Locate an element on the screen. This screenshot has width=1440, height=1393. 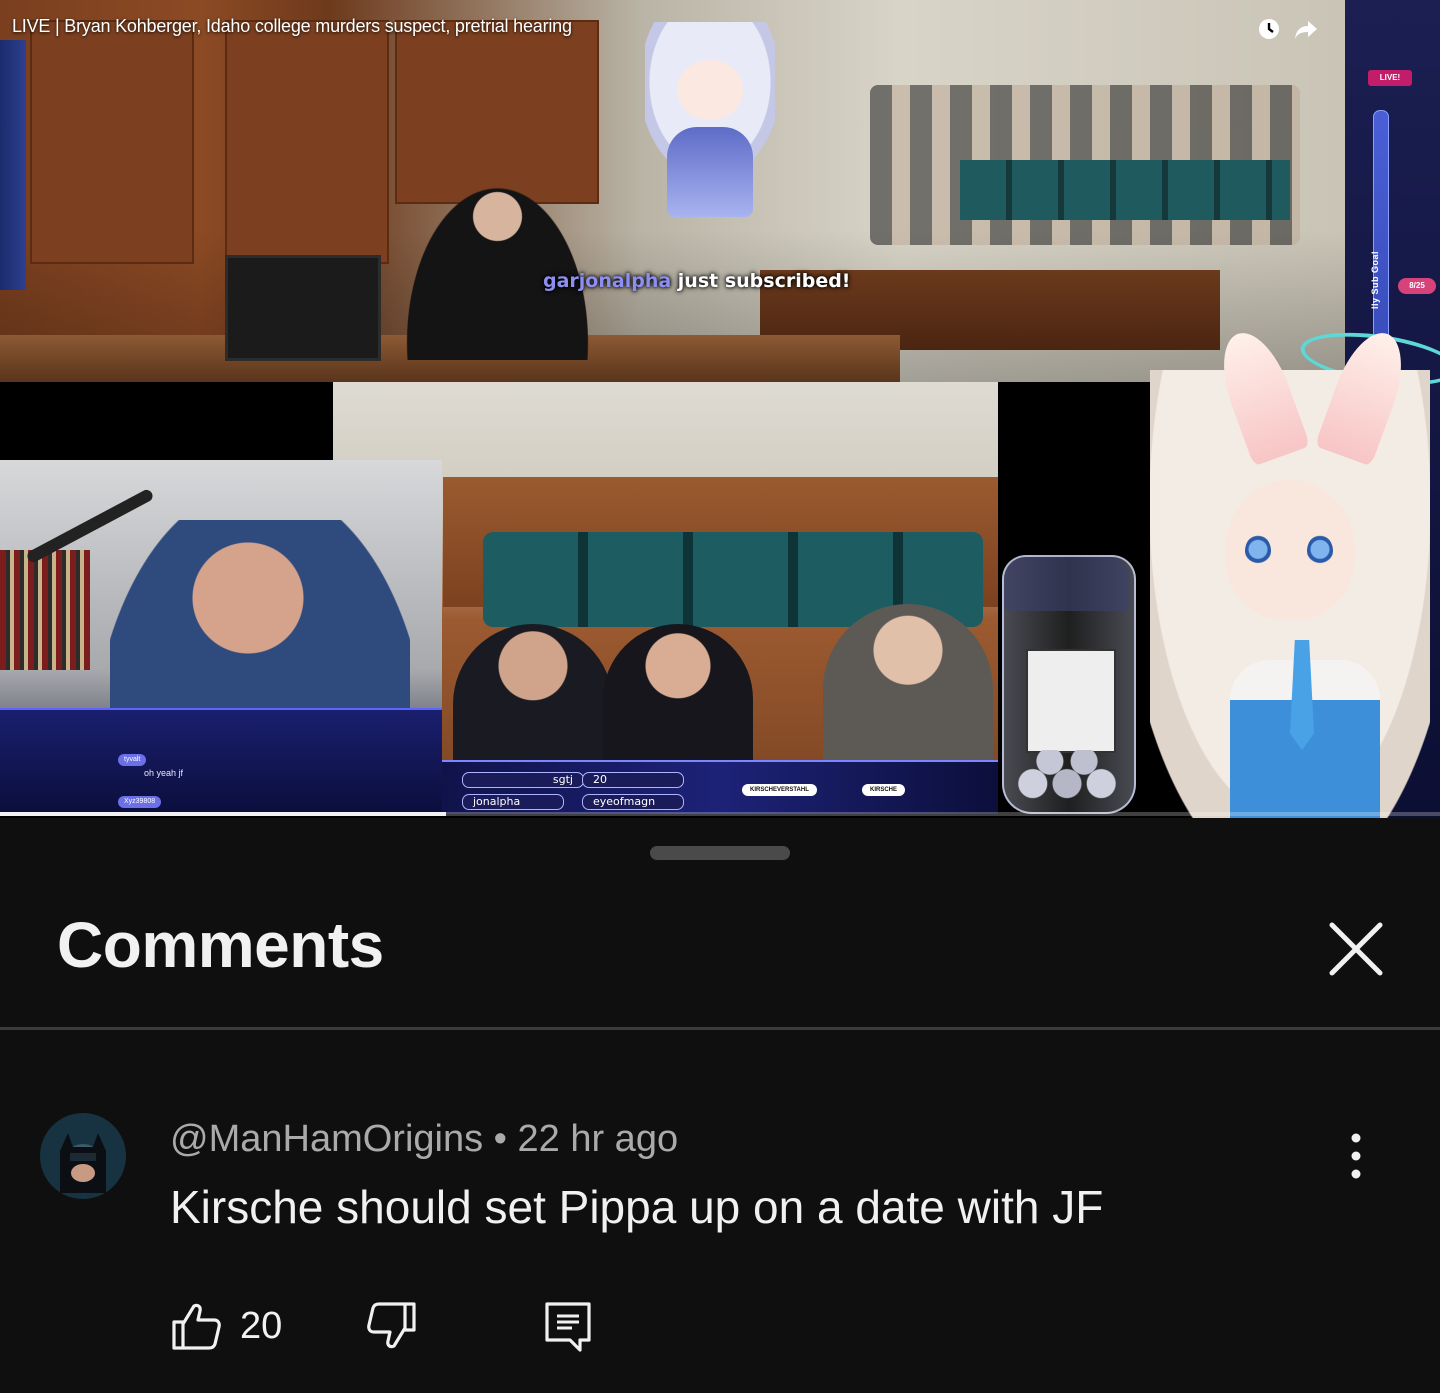
close-icon is located at coordinates (1356, 949).